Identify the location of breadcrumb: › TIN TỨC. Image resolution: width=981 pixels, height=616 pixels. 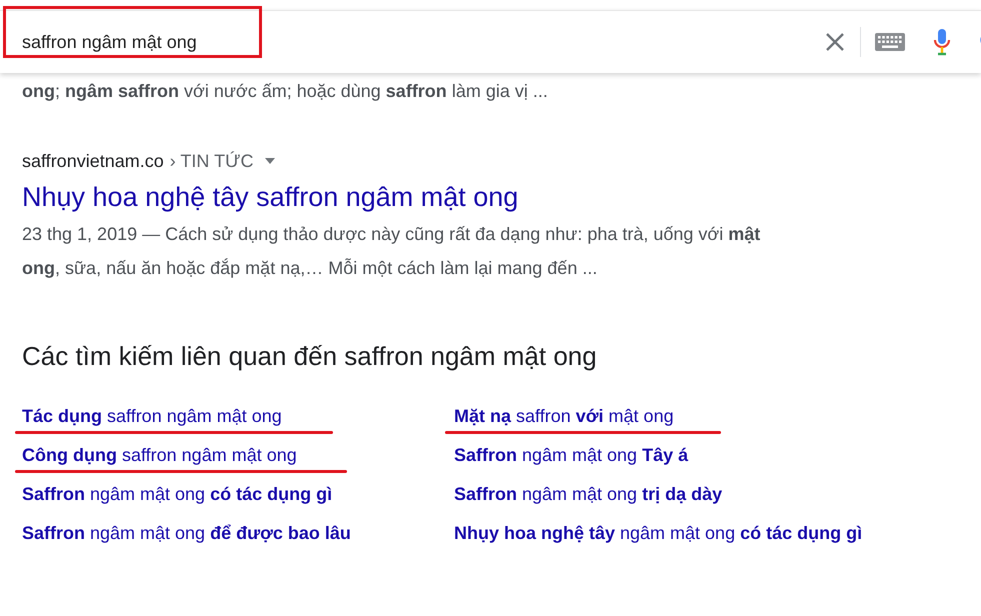
(212, 161).